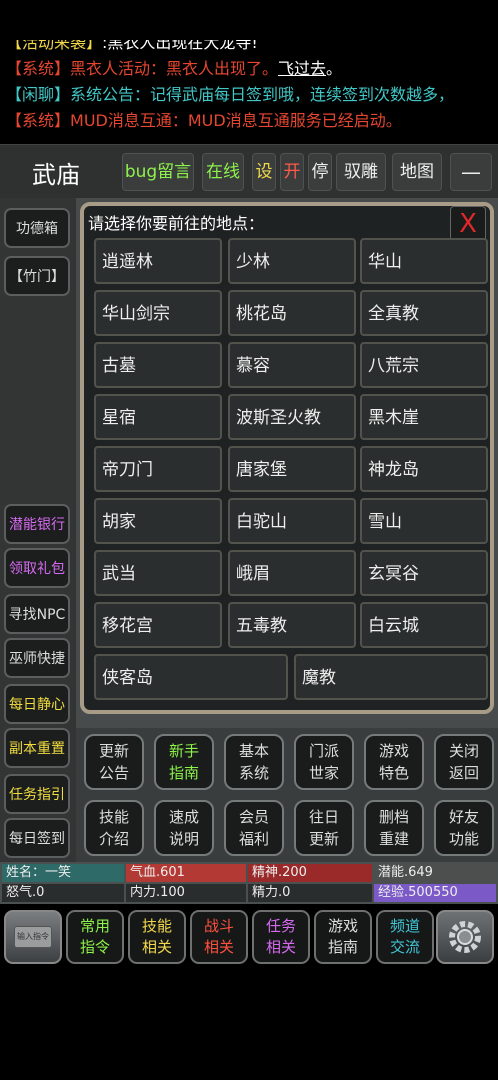  Describe the element at coordinates (37, 614) in the screenshot. I see `find-npc-button: 寻找NPC` at that location.